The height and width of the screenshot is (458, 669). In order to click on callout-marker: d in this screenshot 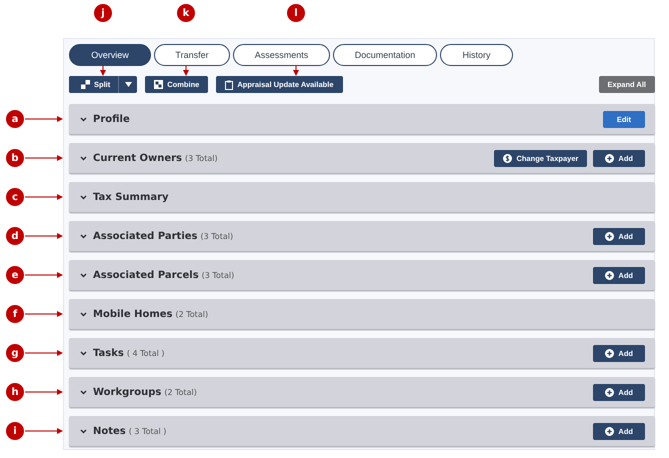, I will do `click(15, 236)`.